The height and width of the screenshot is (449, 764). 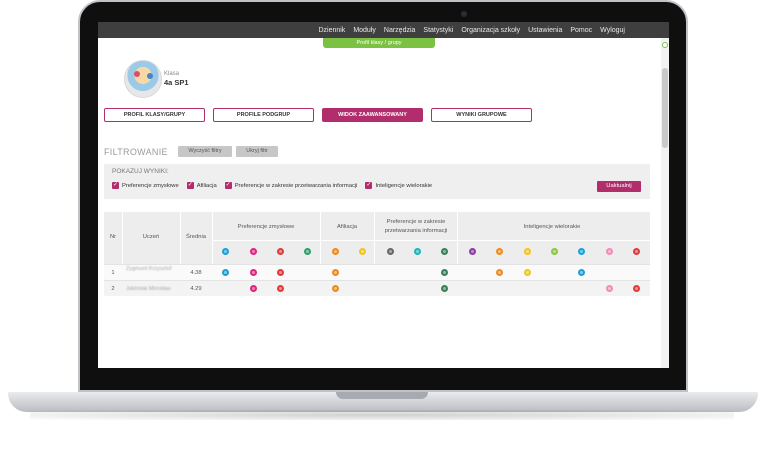 I want to click on nav-item-dziennik: Dziennik, so click(x=331, y=30).